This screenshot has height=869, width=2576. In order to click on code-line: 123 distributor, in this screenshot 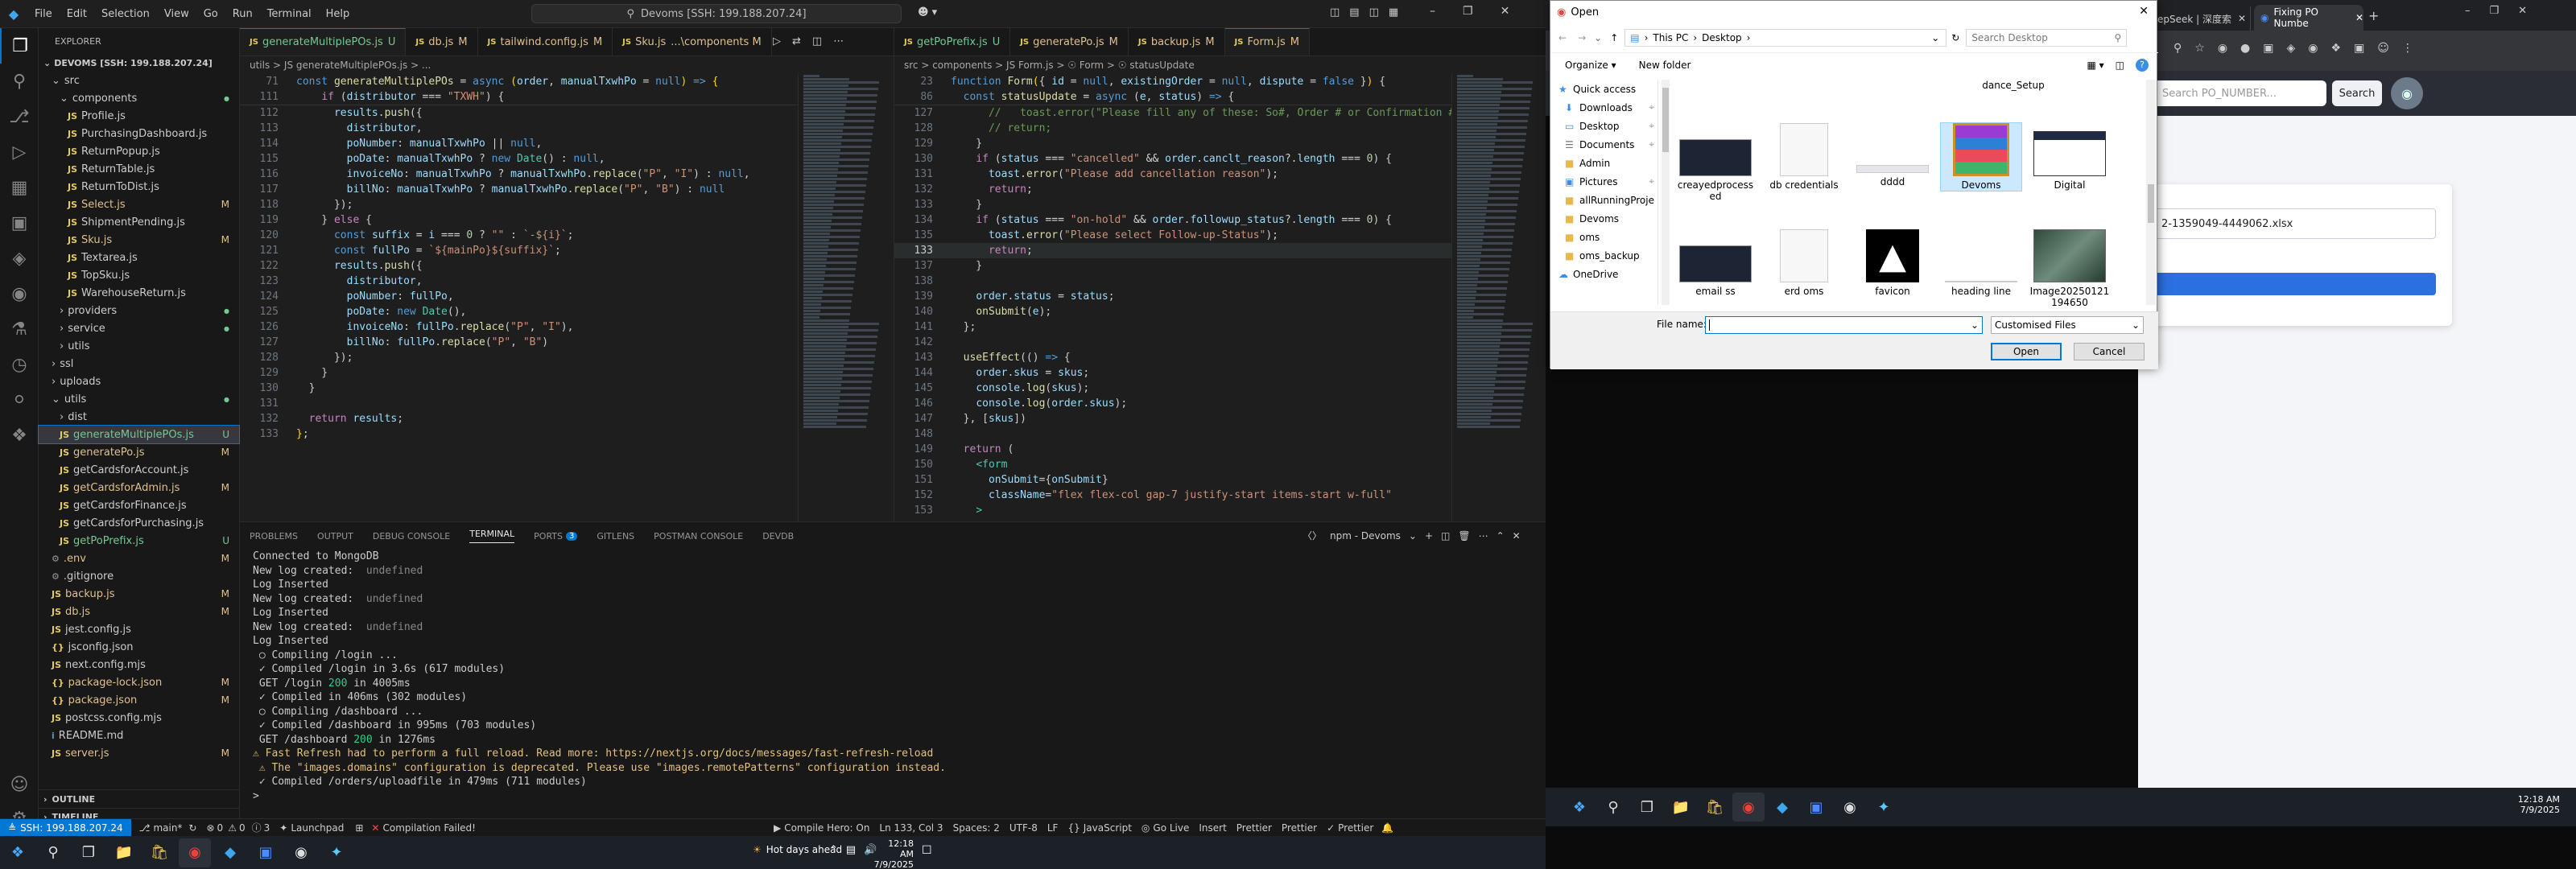, I will do `click(567, 281)`.